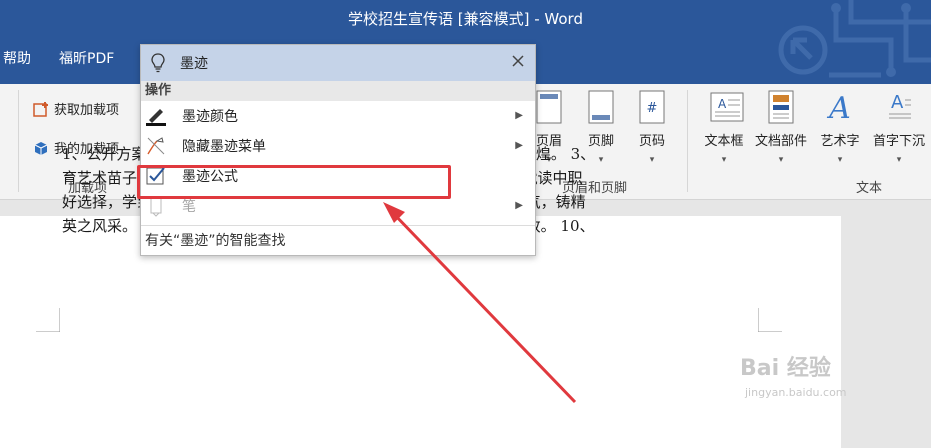 The height and width of the screenshot is (448, 931). I want to click on dropcap-button: A 首字下沉 ▾, so click(899, 127).